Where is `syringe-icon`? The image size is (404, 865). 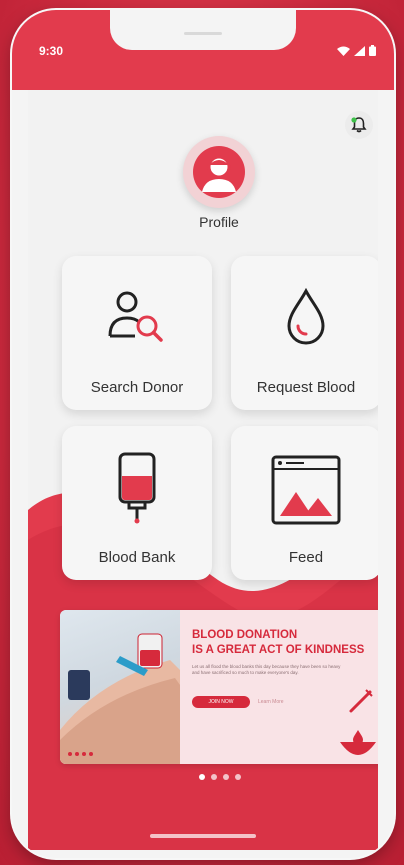
syringe-icon is located at coordinates (361, 701).